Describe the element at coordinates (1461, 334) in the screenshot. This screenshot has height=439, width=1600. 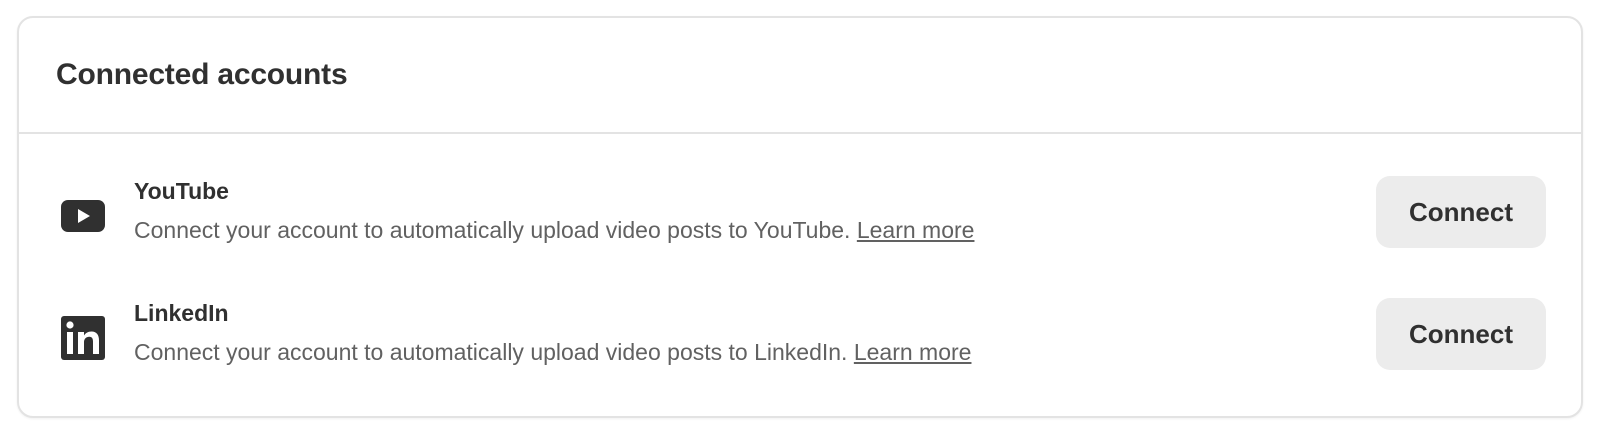
I see `connect-linkedin-button: Connect` at that location.